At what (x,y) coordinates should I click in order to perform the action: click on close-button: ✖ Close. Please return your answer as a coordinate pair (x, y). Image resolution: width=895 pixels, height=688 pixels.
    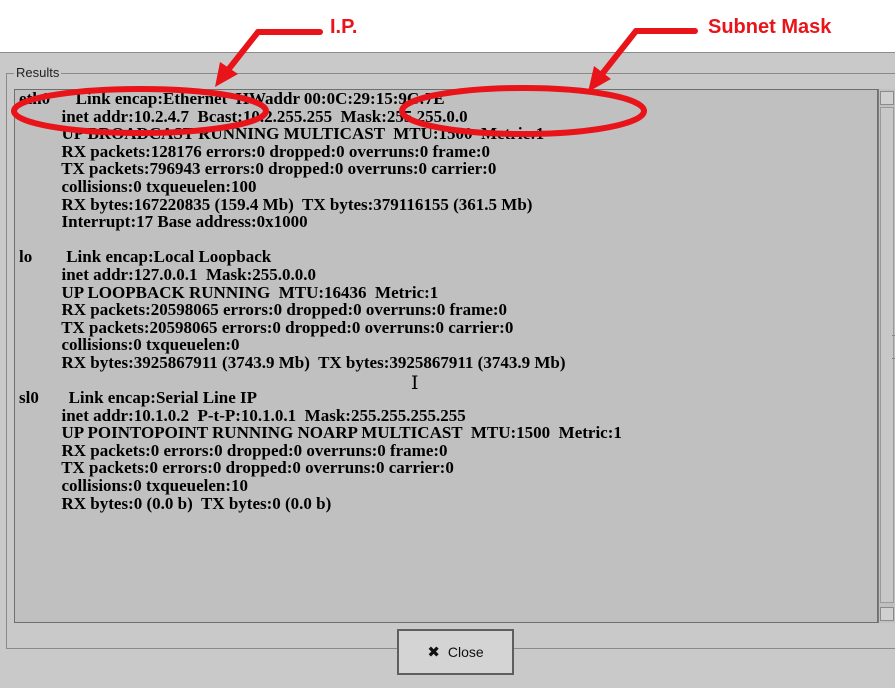
    Looking at the image, I should click on (455, 652).